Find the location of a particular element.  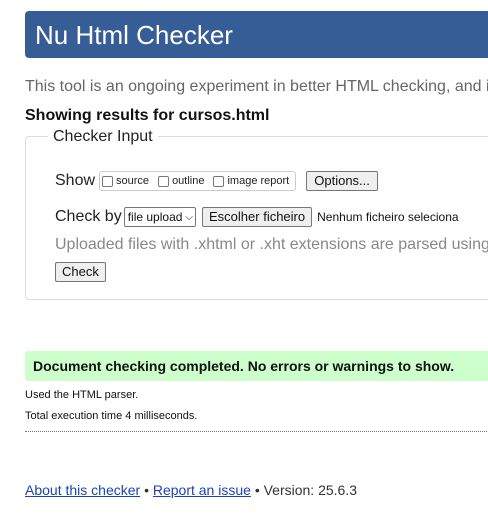

check-button: Check is located at coordinates (80, 272).